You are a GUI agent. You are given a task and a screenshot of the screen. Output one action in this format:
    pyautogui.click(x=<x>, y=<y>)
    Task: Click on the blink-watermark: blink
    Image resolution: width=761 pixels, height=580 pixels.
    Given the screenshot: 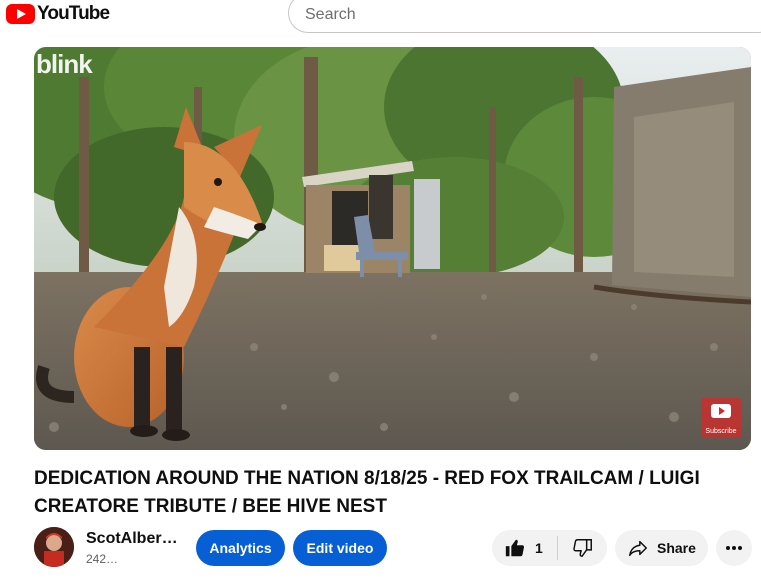 What is the action you would take?
    pyautogui.click(x=64, y=64)
    